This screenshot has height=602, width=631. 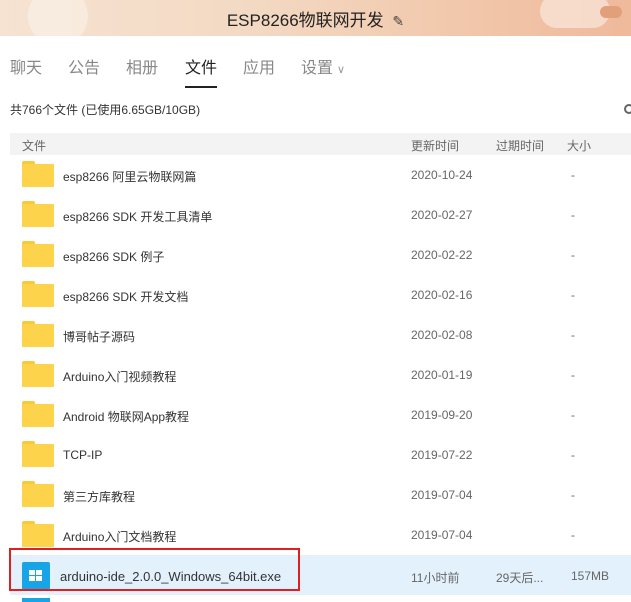 I want to click on tab-apps: 应用, so click(x=259, y=66).